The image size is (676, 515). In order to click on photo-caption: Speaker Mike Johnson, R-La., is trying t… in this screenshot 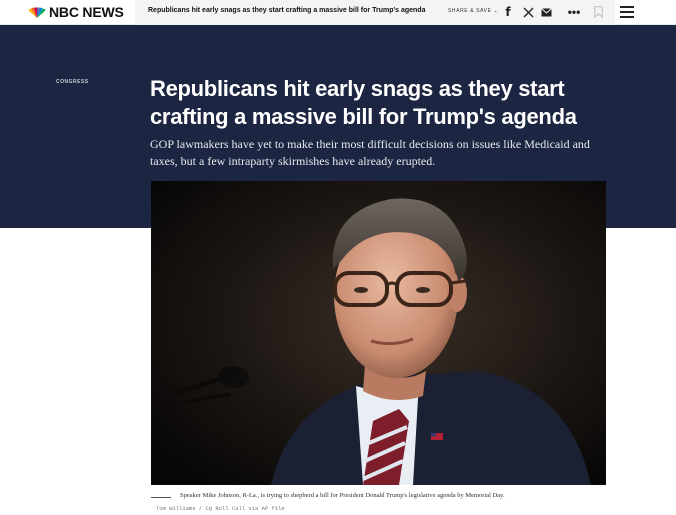, I will do `click(342, 495)`.